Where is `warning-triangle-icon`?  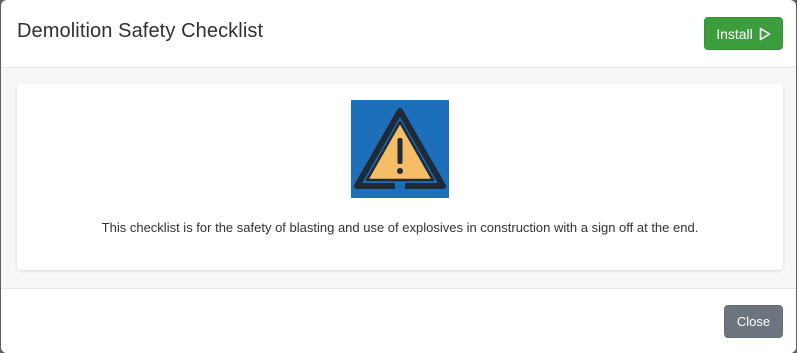 warning-triangle-icon is located at coordinates (400, 149).